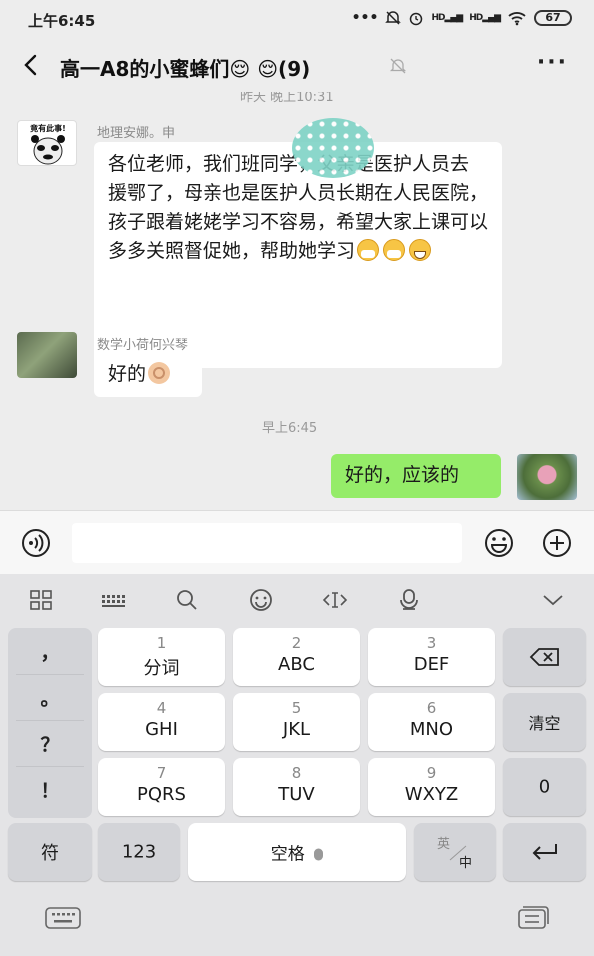 The width and height of the screenshot is (594, 956). I want to click on key-label: 空格, so click(287, 854).